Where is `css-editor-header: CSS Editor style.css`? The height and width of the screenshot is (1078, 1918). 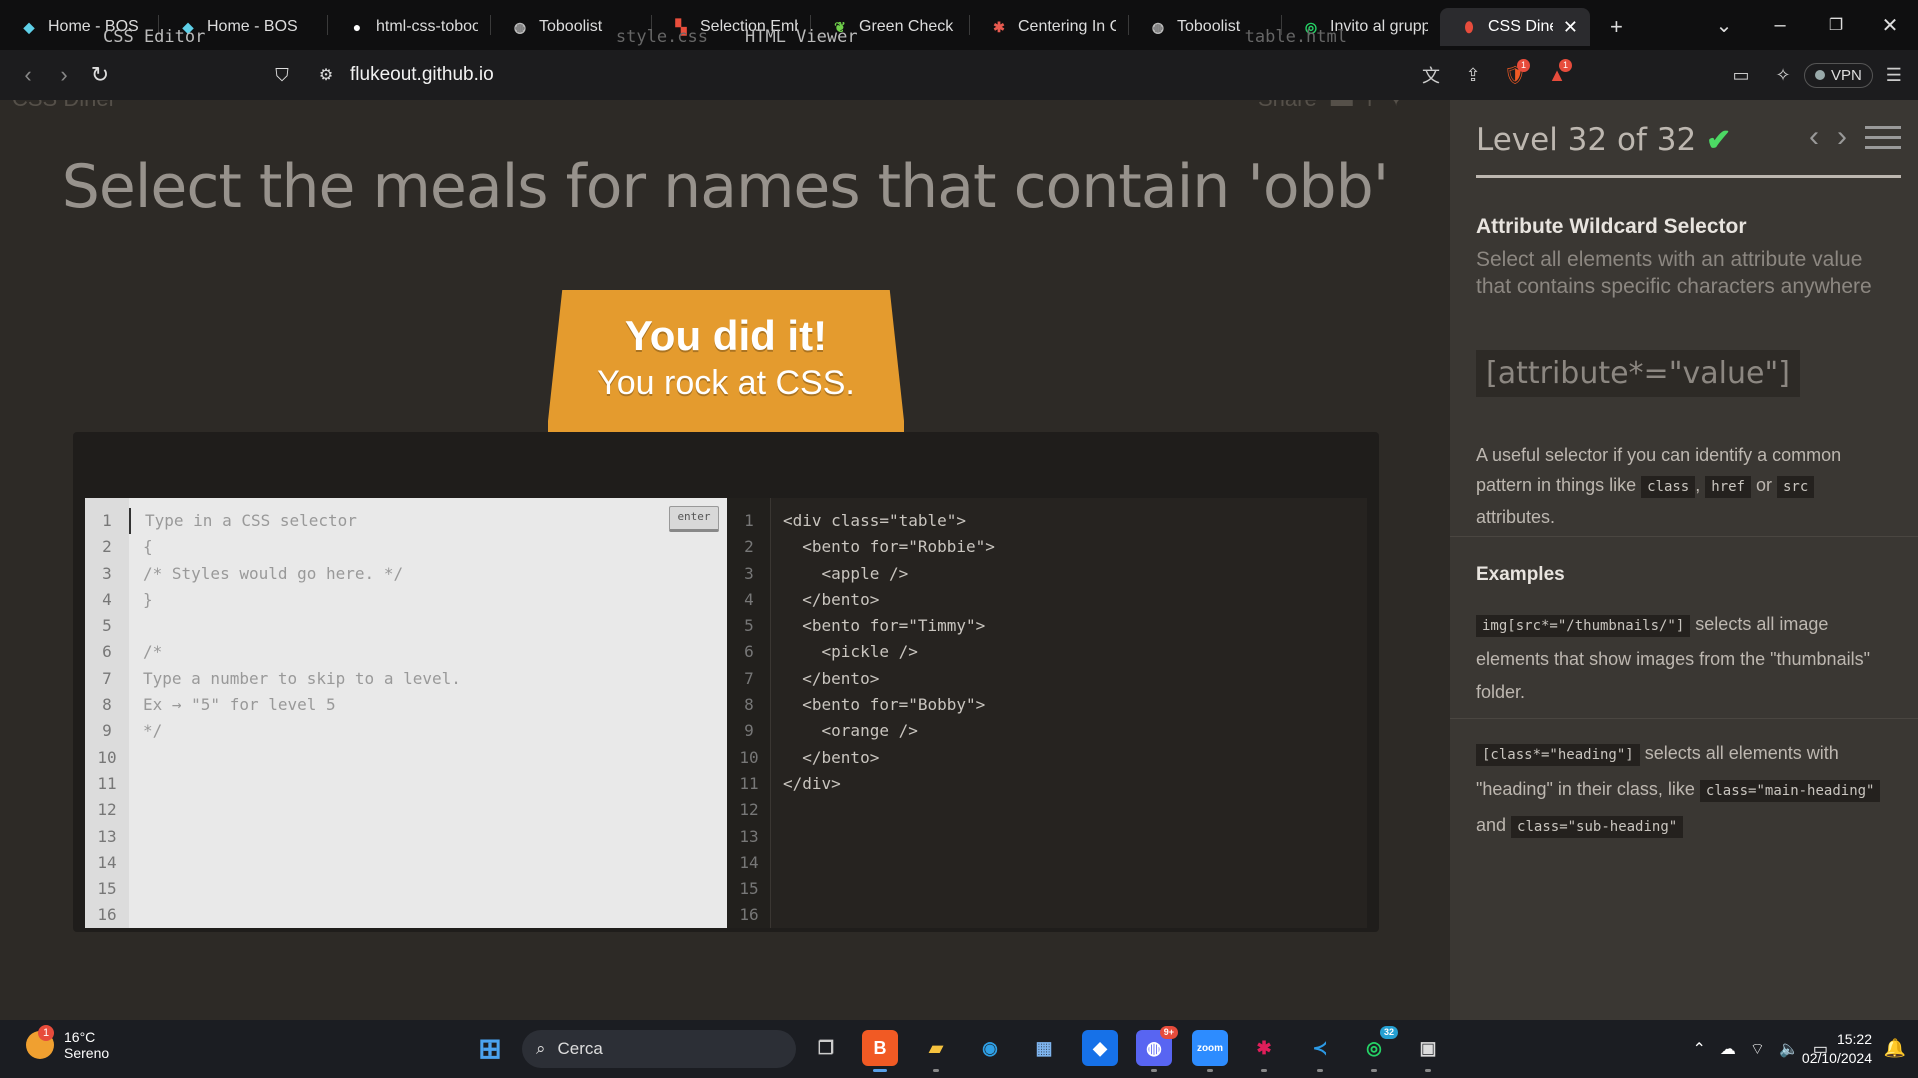 css-editor-header: CSS Editor style.css is located at coordinates (405, 37).